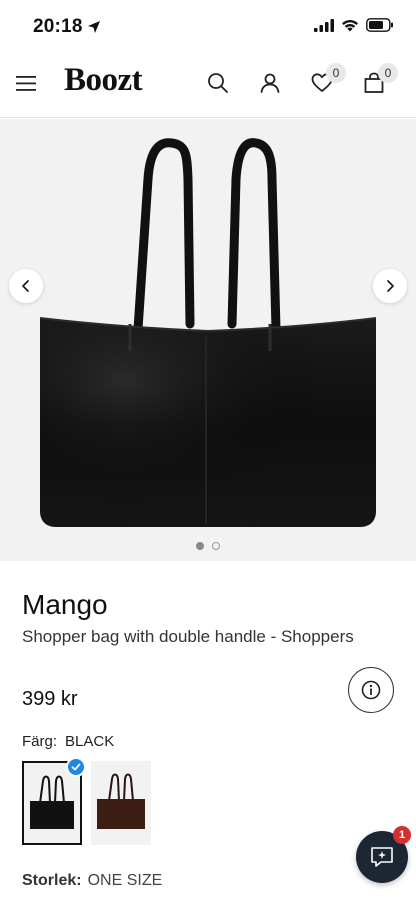  Describe the element at coordinates (50, 699) in the screenshot. I see `product-price: 399 kr` at that location.